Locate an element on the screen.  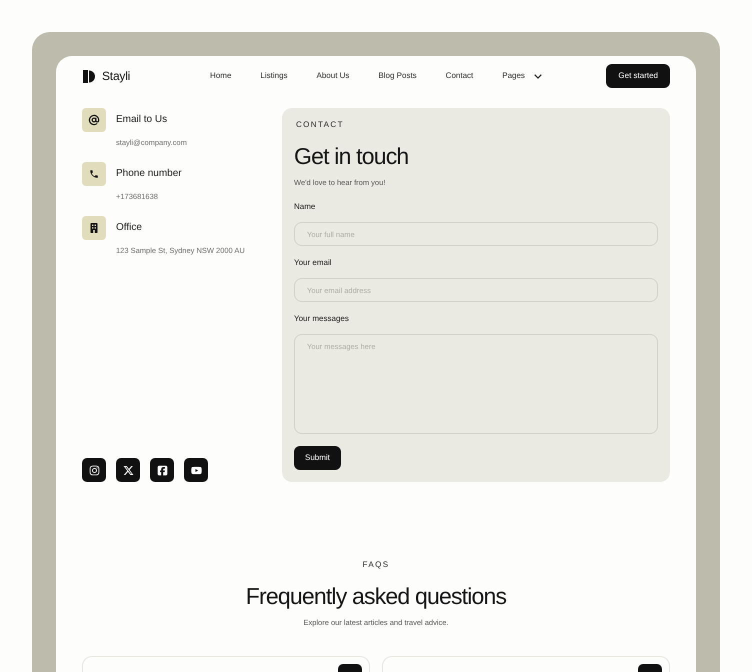
get-started-button: Get started is located at coordinates (638, 76).